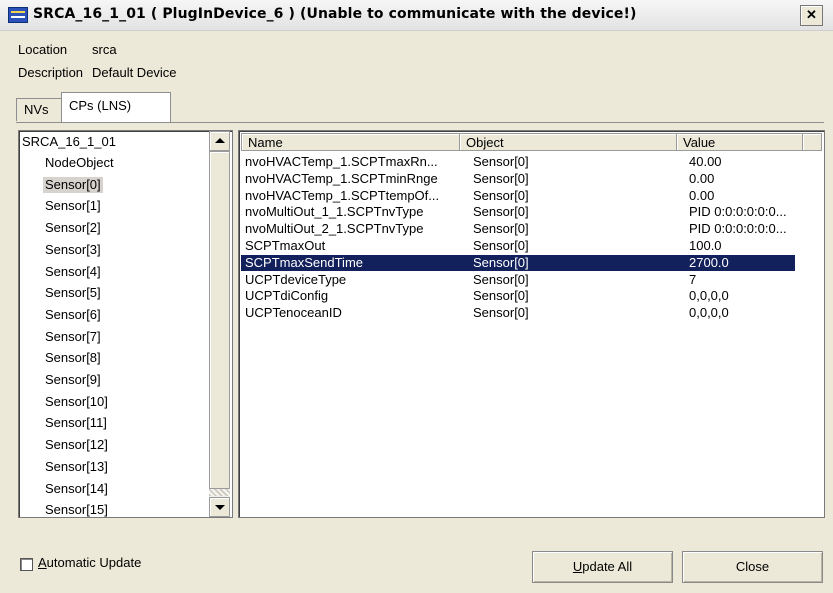 This screenshot has height=593, width=833. I want to click on tree-root: SRCA_16_1_01, so click(69, 142).